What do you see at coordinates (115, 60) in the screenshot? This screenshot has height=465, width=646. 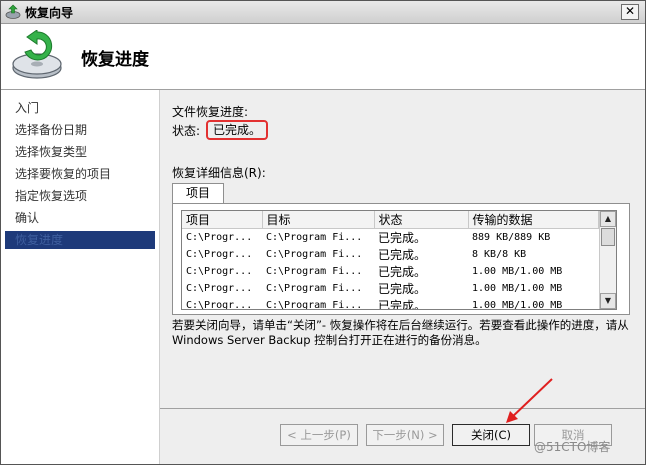 I see `page-title: 恢复进度` at bounding box center [115, 60].